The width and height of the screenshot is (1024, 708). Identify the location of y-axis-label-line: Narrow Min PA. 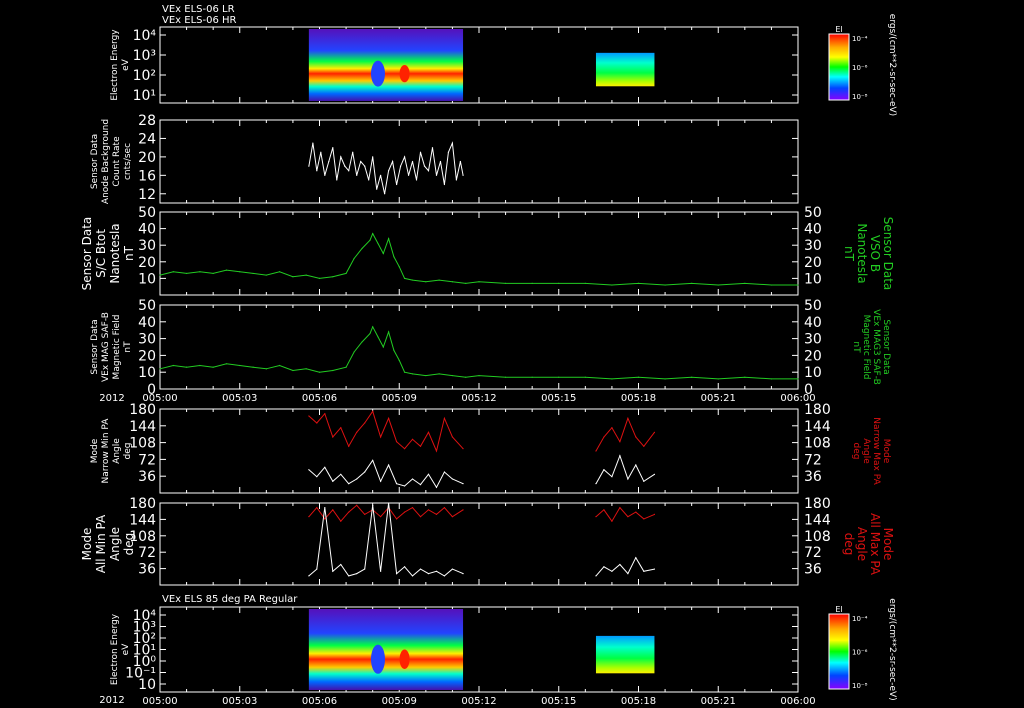
(106, 451).